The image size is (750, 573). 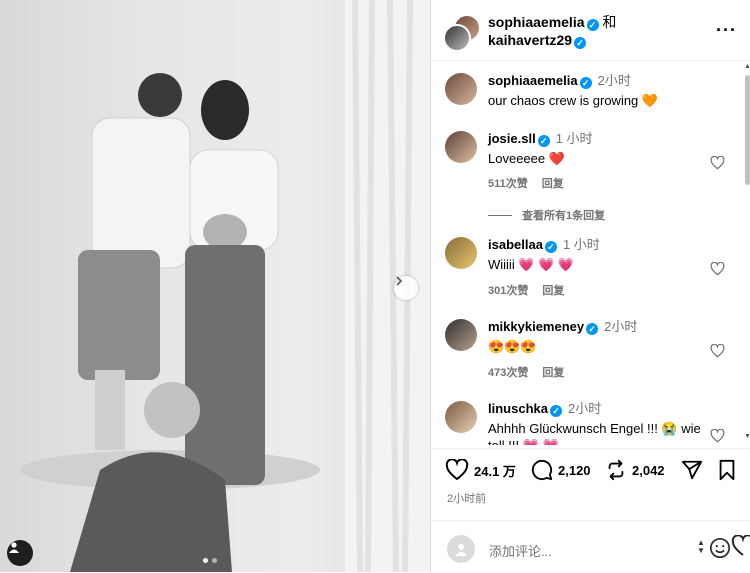 What do you see at coordinates (512, 138) in the screenshot?
I see `comment-username: josie.sll` at bounding box center [512, 138].